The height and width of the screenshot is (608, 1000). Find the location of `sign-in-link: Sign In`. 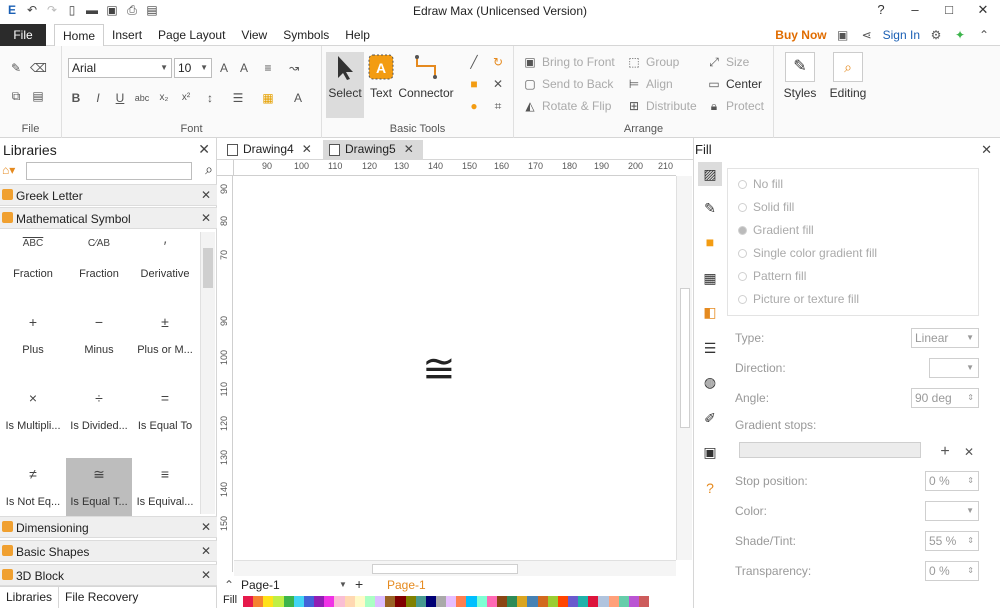

sign-in-link: Sign In is located at coordinates (901, 35).